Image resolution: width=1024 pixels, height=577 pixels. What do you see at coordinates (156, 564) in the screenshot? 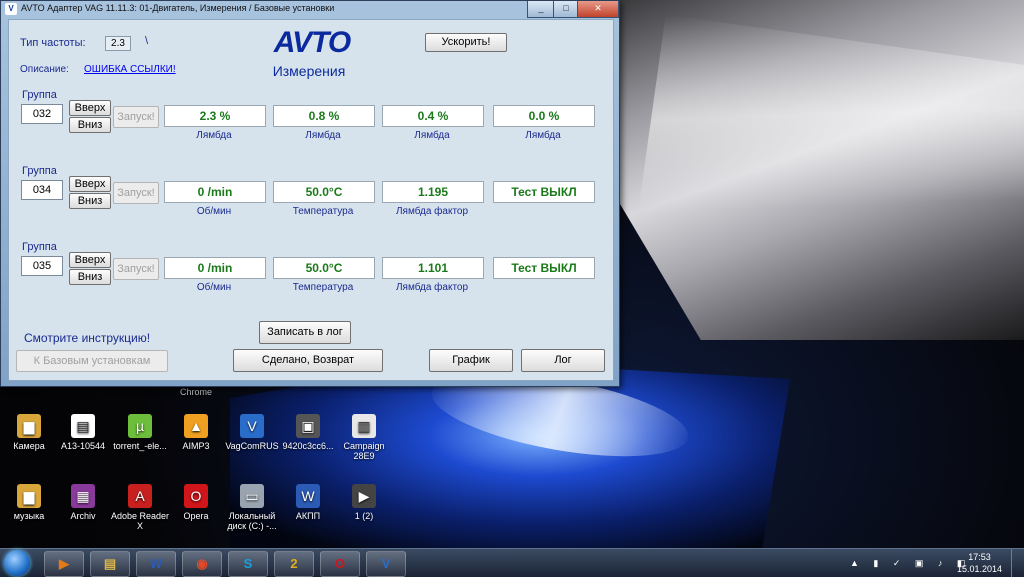
I see `word-icon: W` at bounding box center [156, 564].